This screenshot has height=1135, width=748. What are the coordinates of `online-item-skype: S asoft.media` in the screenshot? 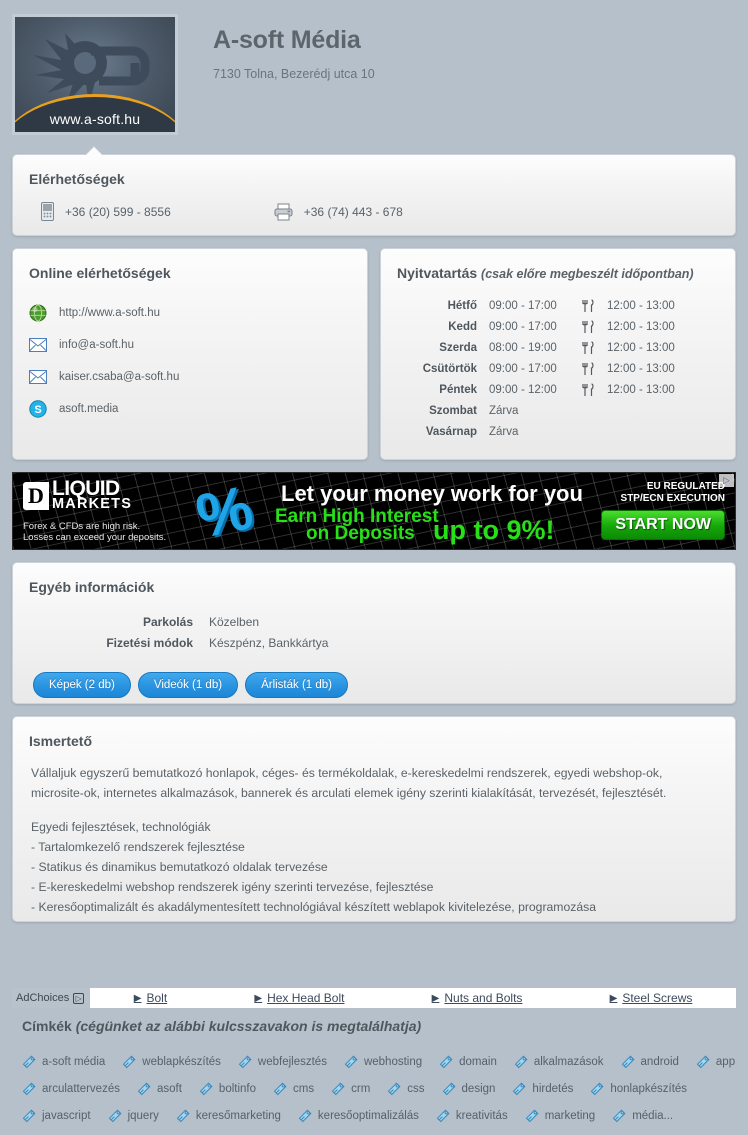 It's located at (198, 409).